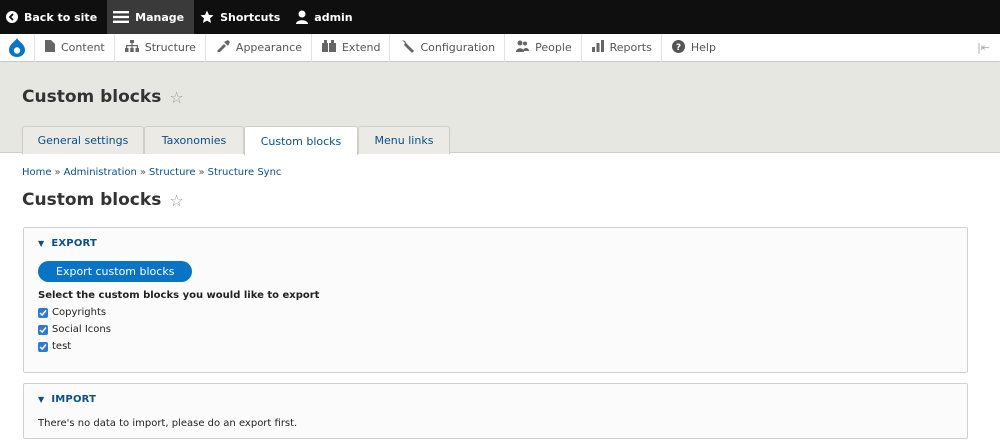 This screenshot has width=1000, height=443. I want to click on reports-icon, so click(597, 47).